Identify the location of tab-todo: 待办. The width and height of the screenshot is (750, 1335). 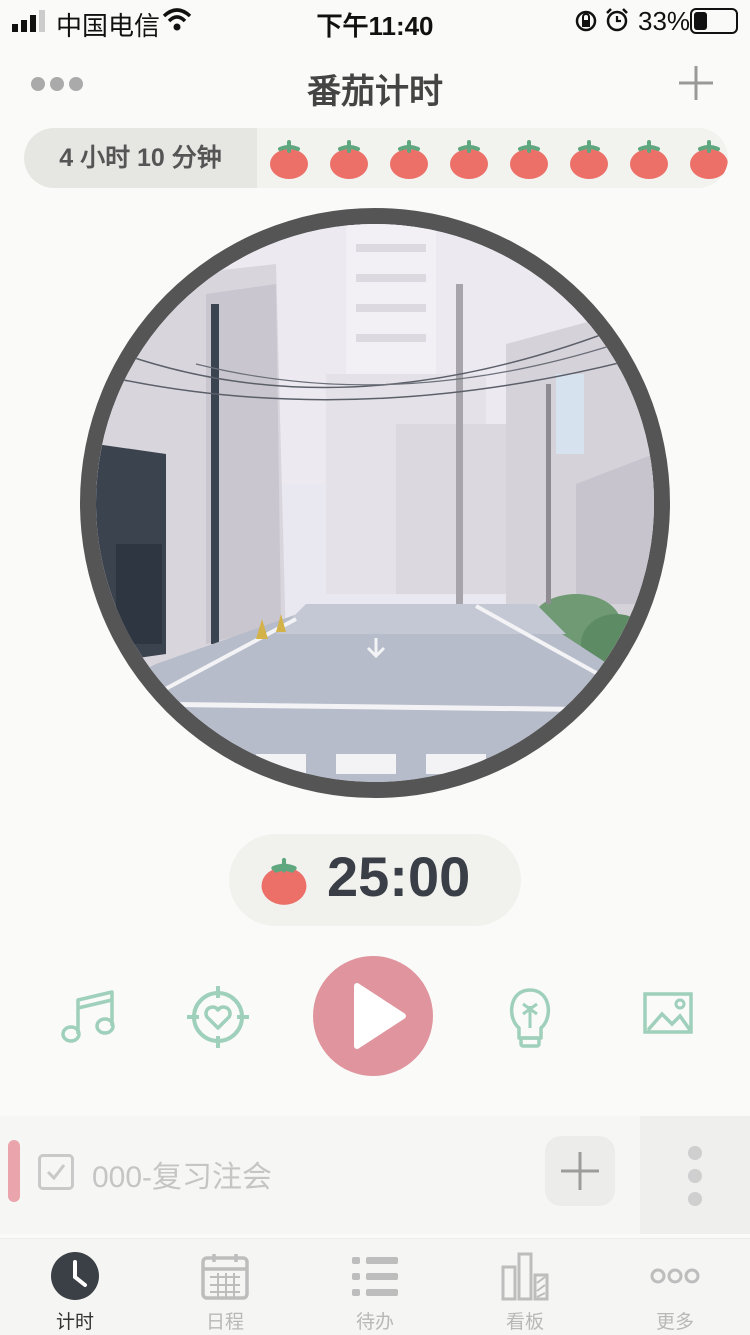
(375, 1287).